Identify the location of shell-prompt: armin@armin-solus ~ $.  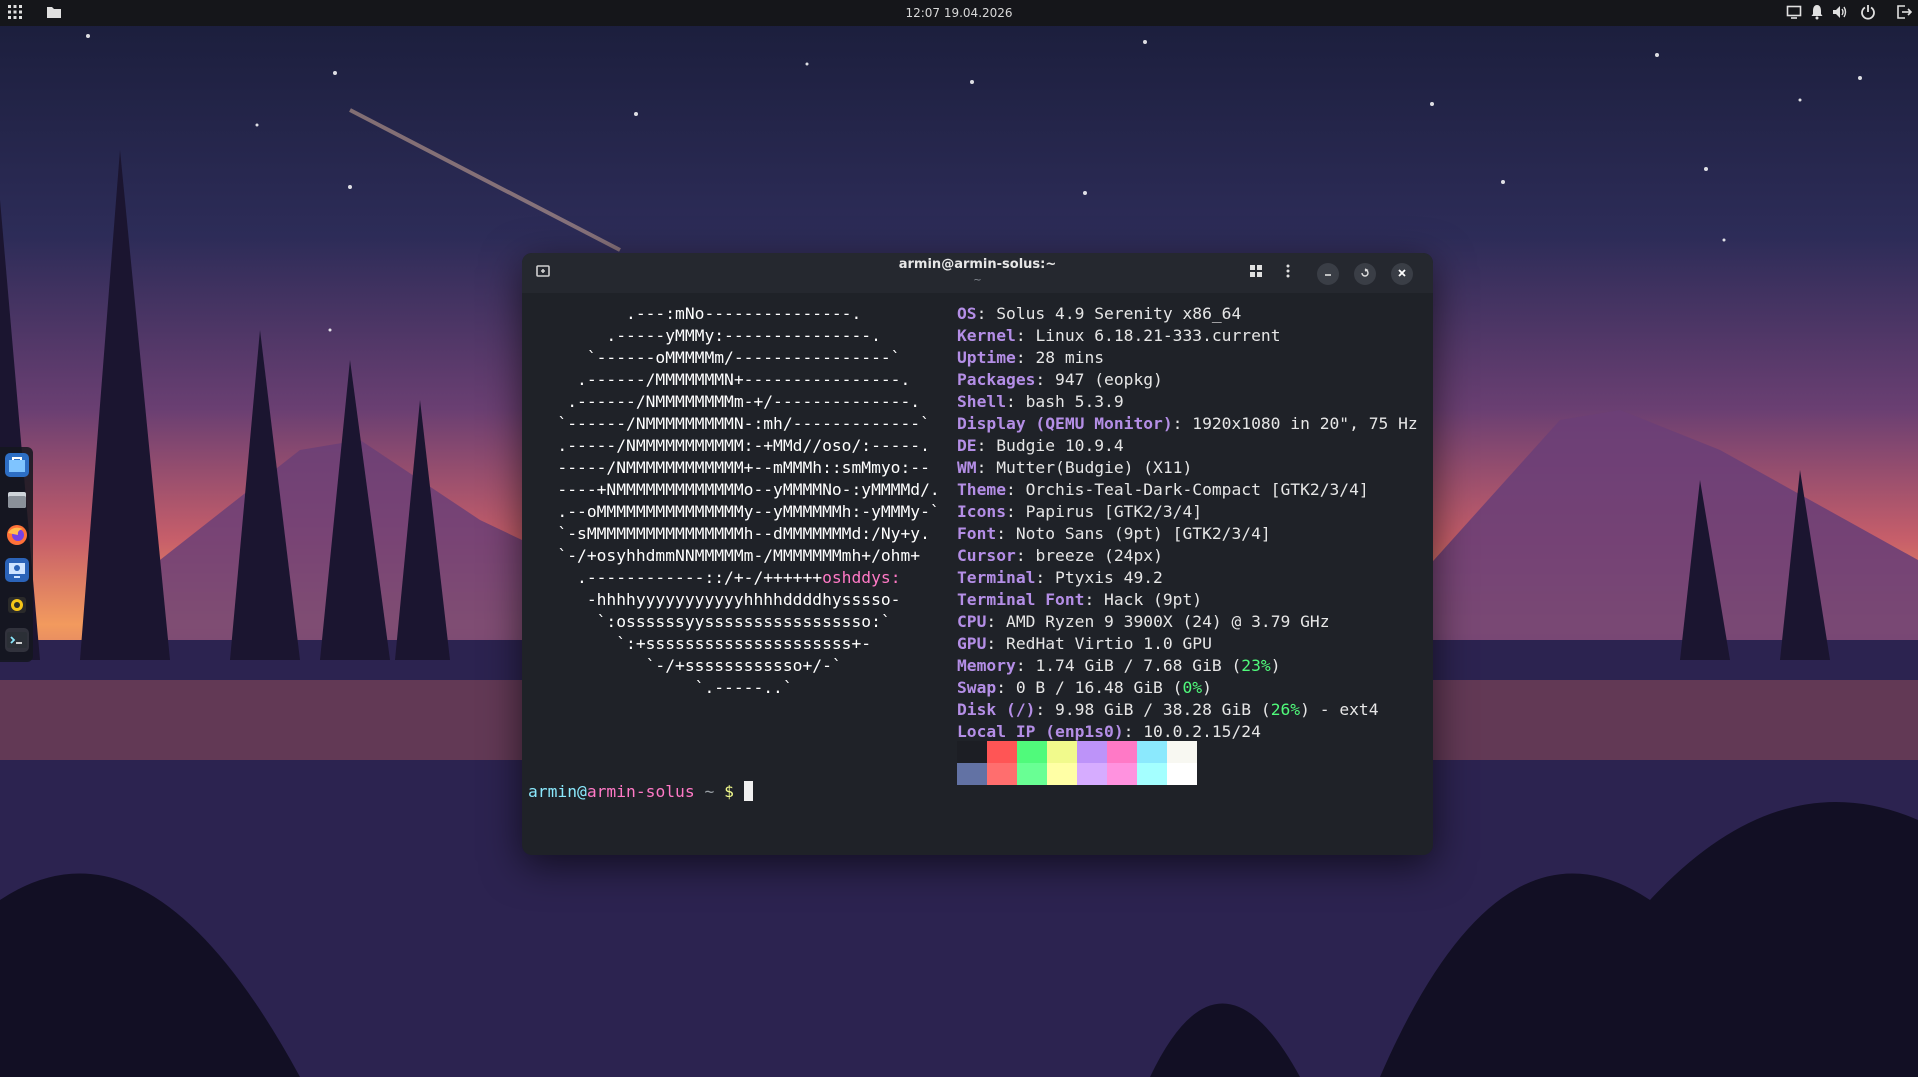
(640, 792).